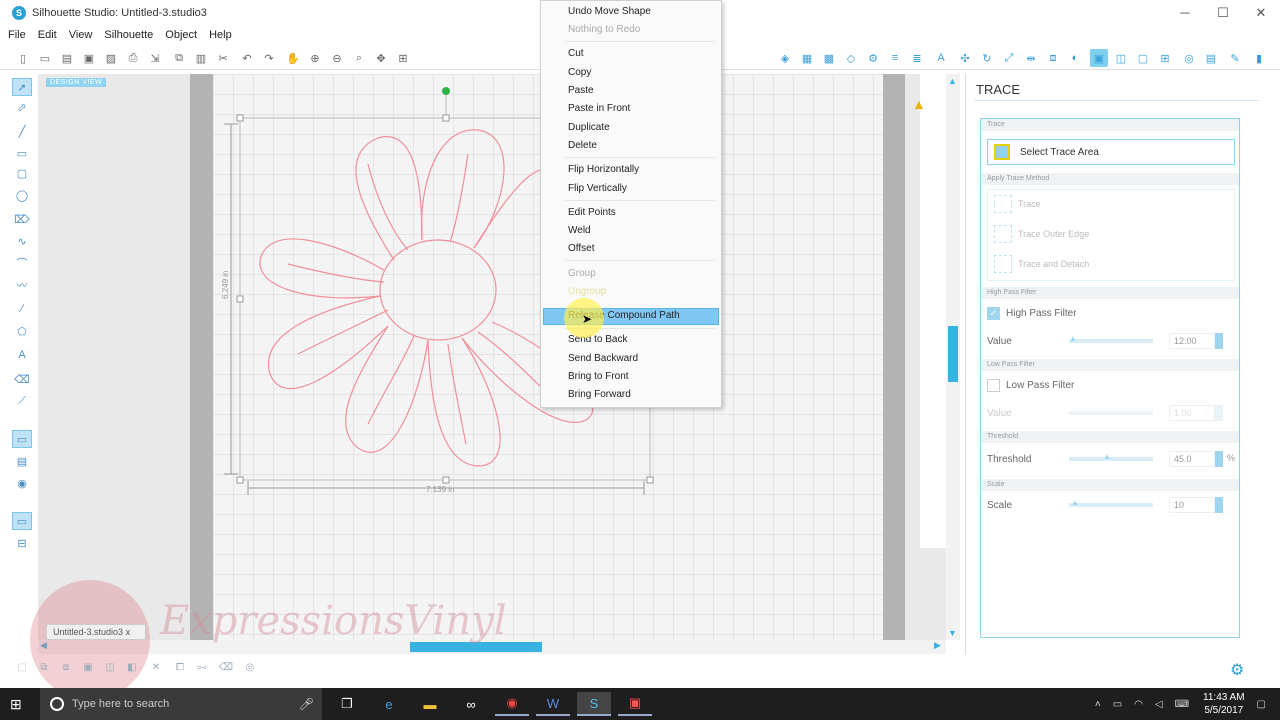 Image resolution: width=1280 pixels, height=720 pixels. What do you see at coordinates (381, 58) in the screenshot?
I see `drag-zoom-icon: ✥` at bounding box center [381, 58].